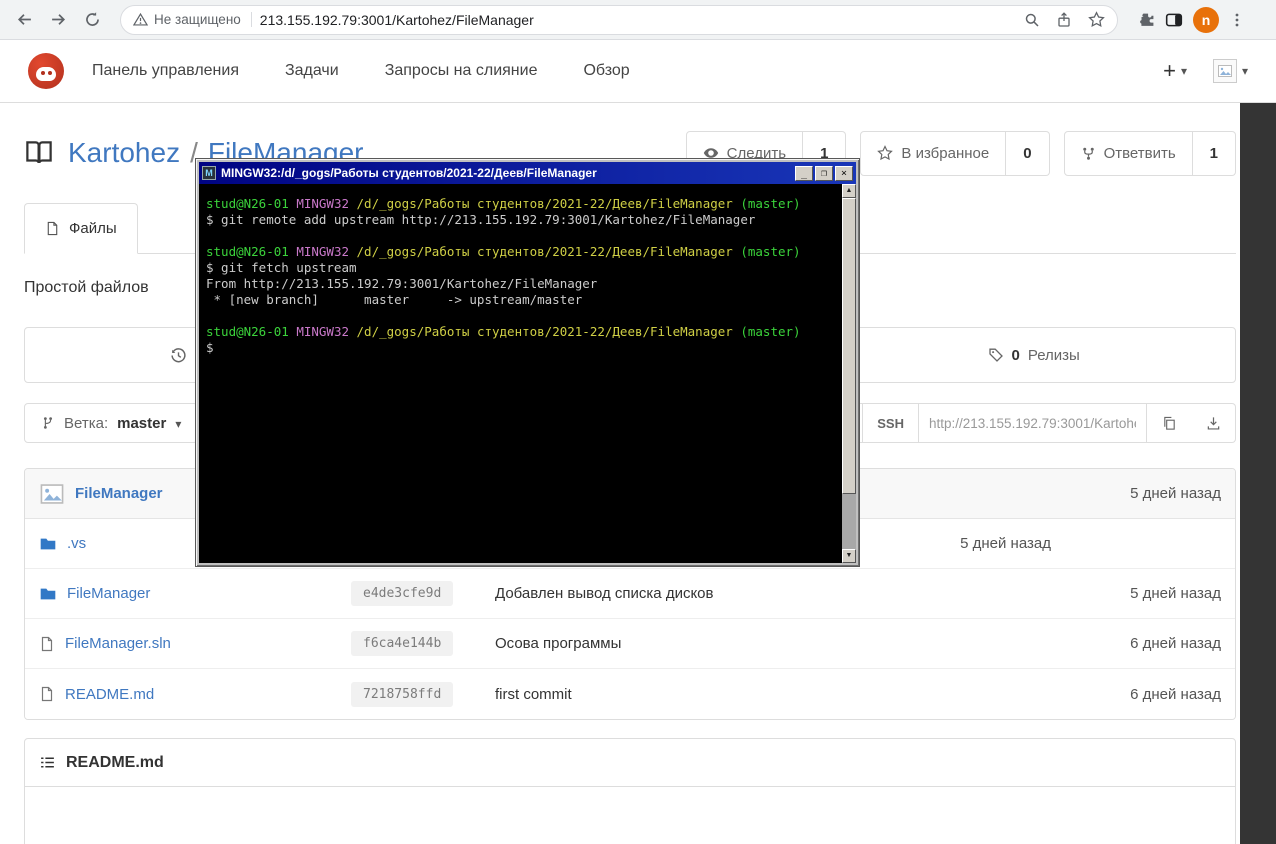 The image size is (1276, 844). What do you see at coordinates (1237, 20) in the screenshot?
I see `browser-menu-icon` at bounding box center [1237, 20].